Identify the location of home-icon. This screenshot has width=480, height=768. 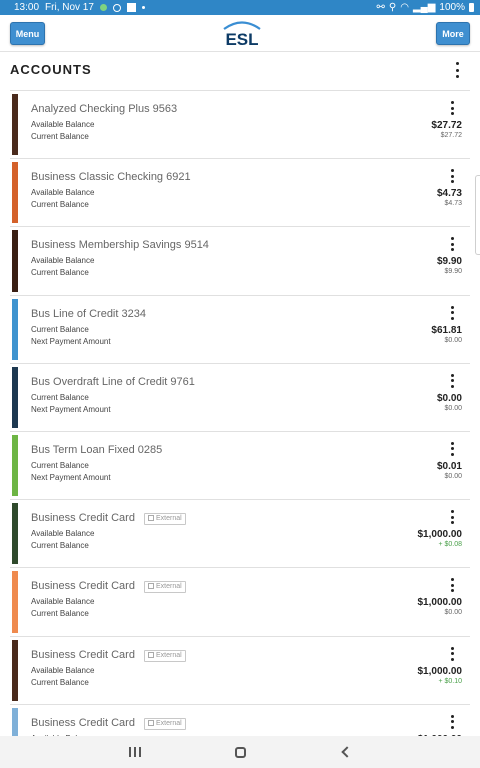
(240, 752).